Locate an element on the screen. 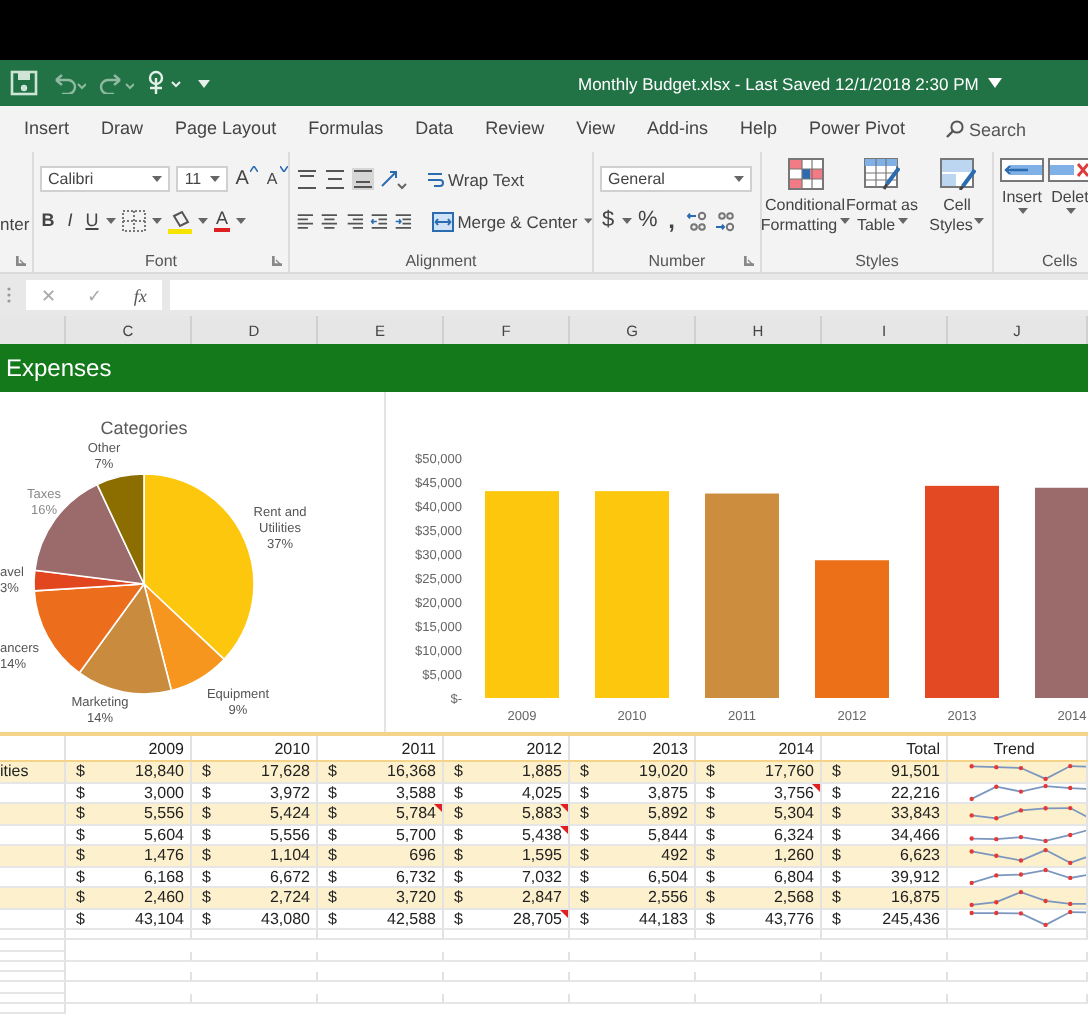 The image size is (1088, 1014). ribbon-tab: Insert is located at coordinates (47, 129).